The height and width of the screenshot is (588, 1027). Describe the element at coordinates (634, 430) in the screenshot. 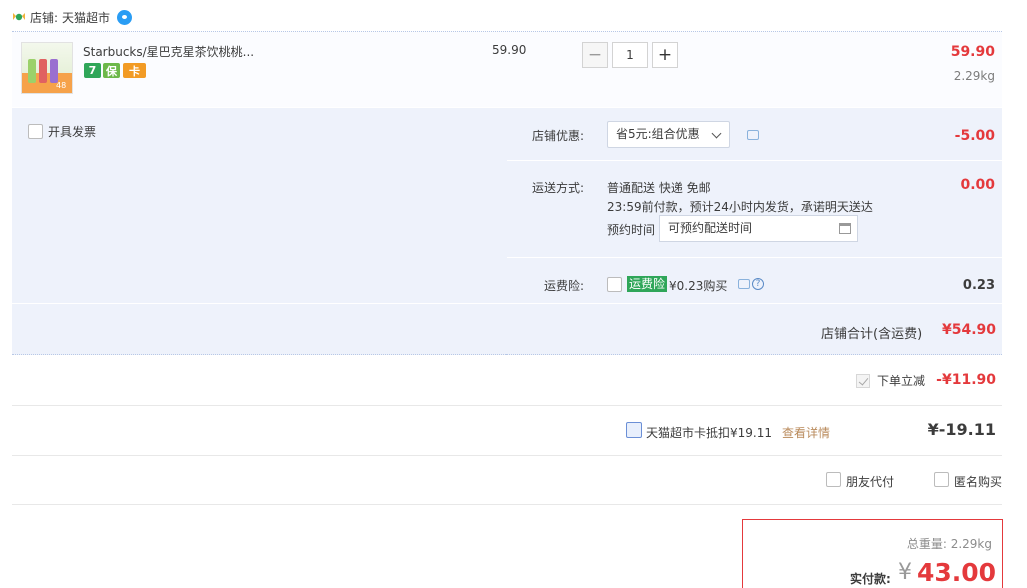

I see `card-deduct-checkbox` at that location.